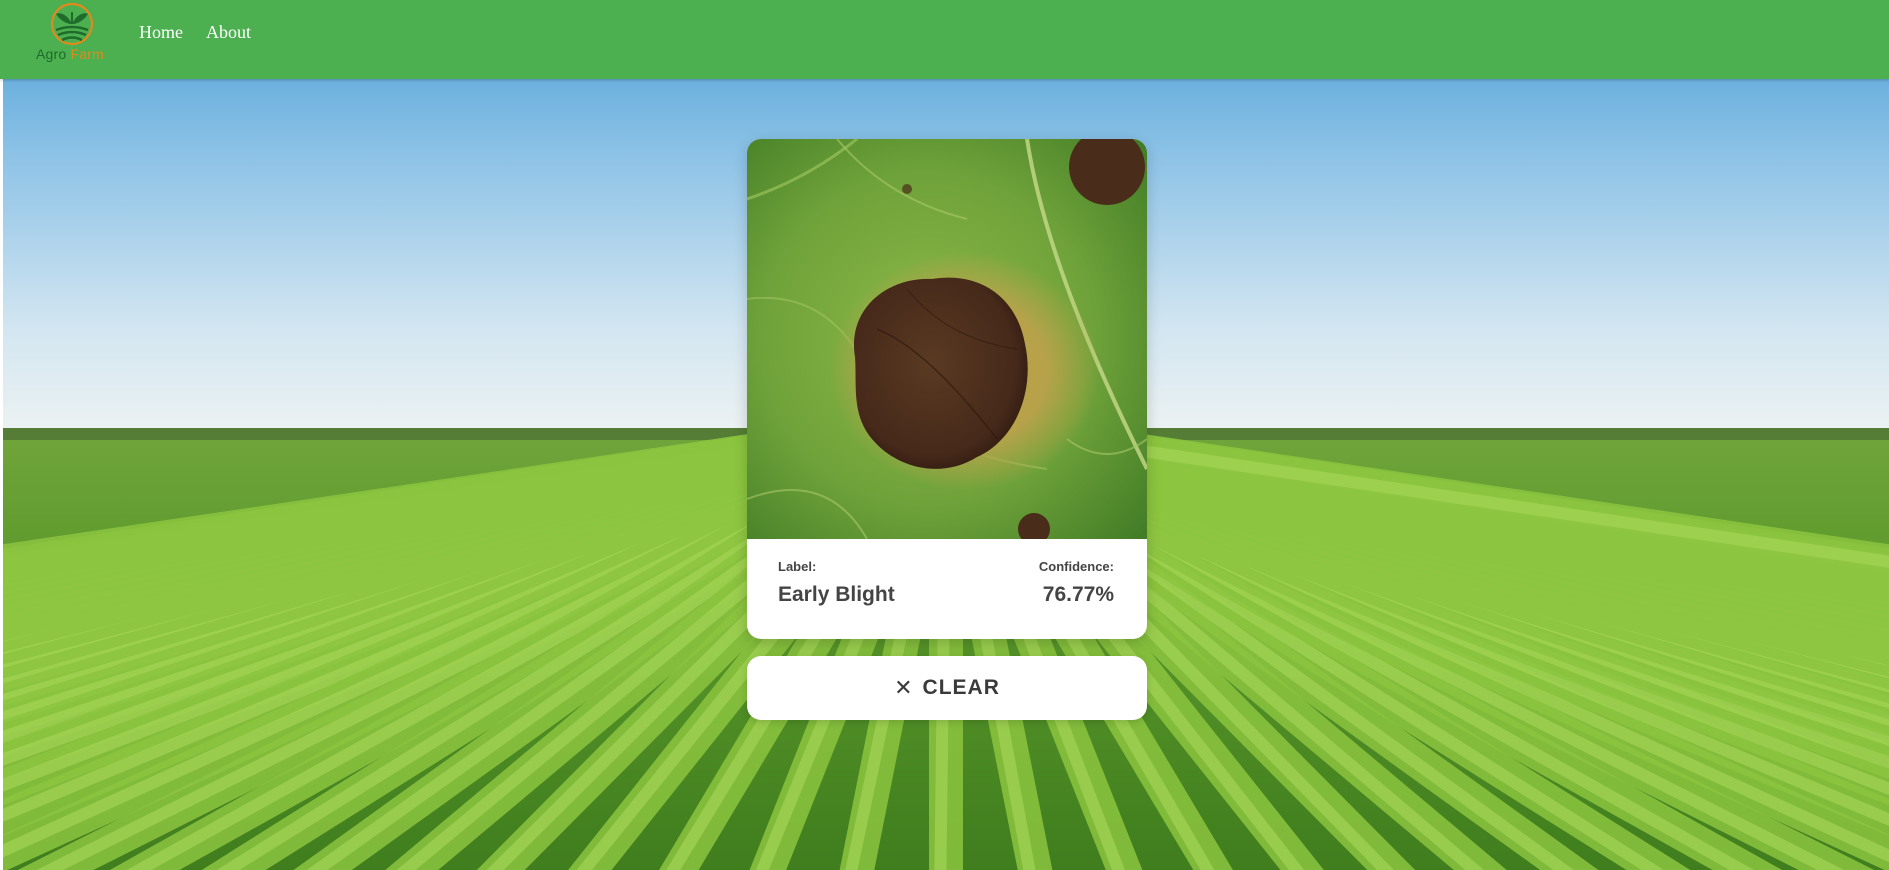 The width and height of the screenshot is (1889, 870). I want to click on nav-link-about: About, so click(228, 32).